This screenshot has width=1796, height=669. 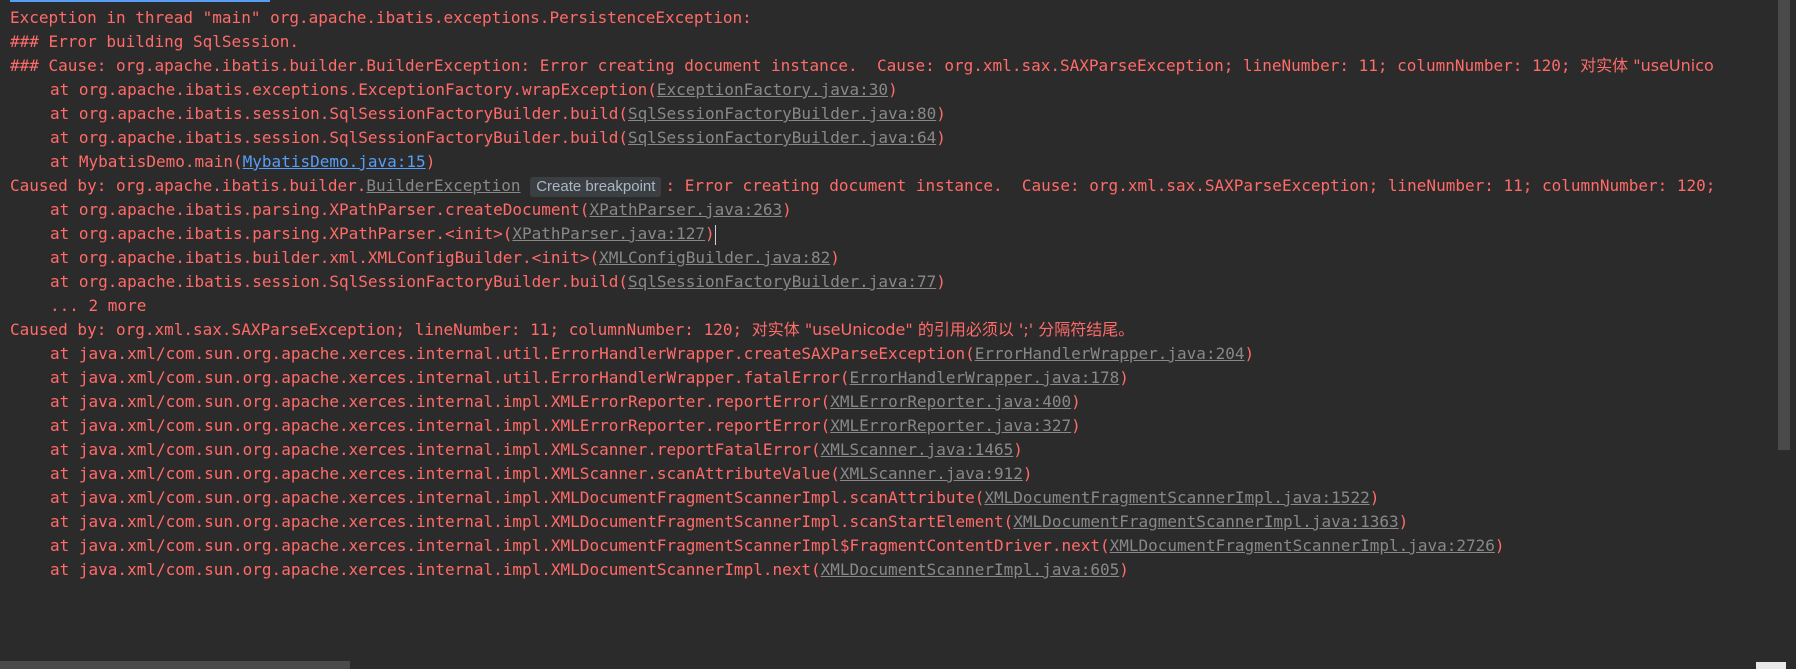 I want to click on horizontal-scrollbar-thumb, so click(x=175, y=665).